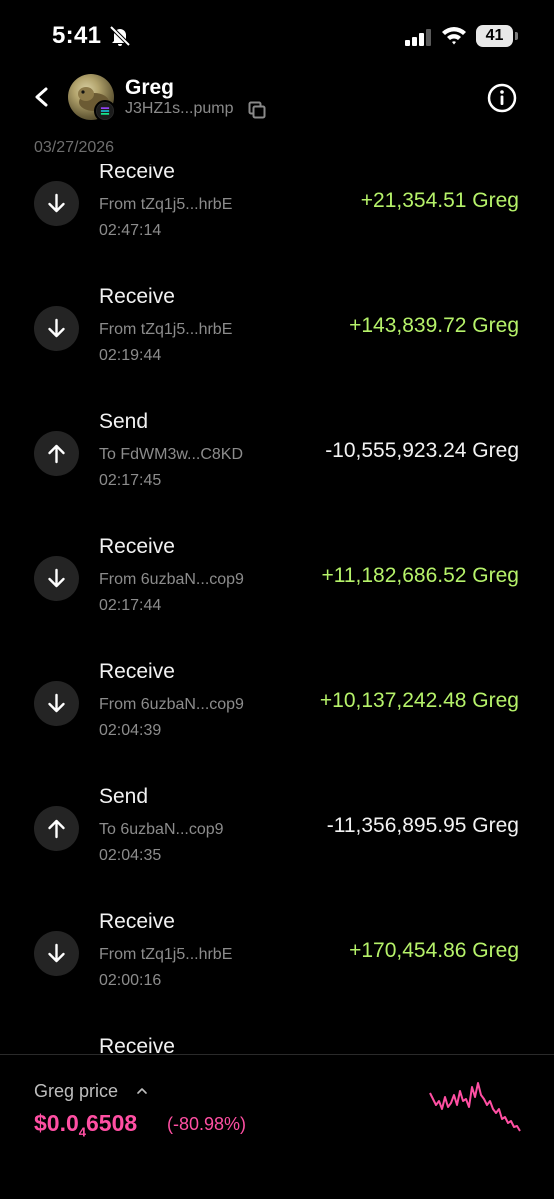 Image resolution: width=554 pixels, height=1199 pixels. I want to click on tx-party: To 6uzbaN...cop9, so click(161, 829).